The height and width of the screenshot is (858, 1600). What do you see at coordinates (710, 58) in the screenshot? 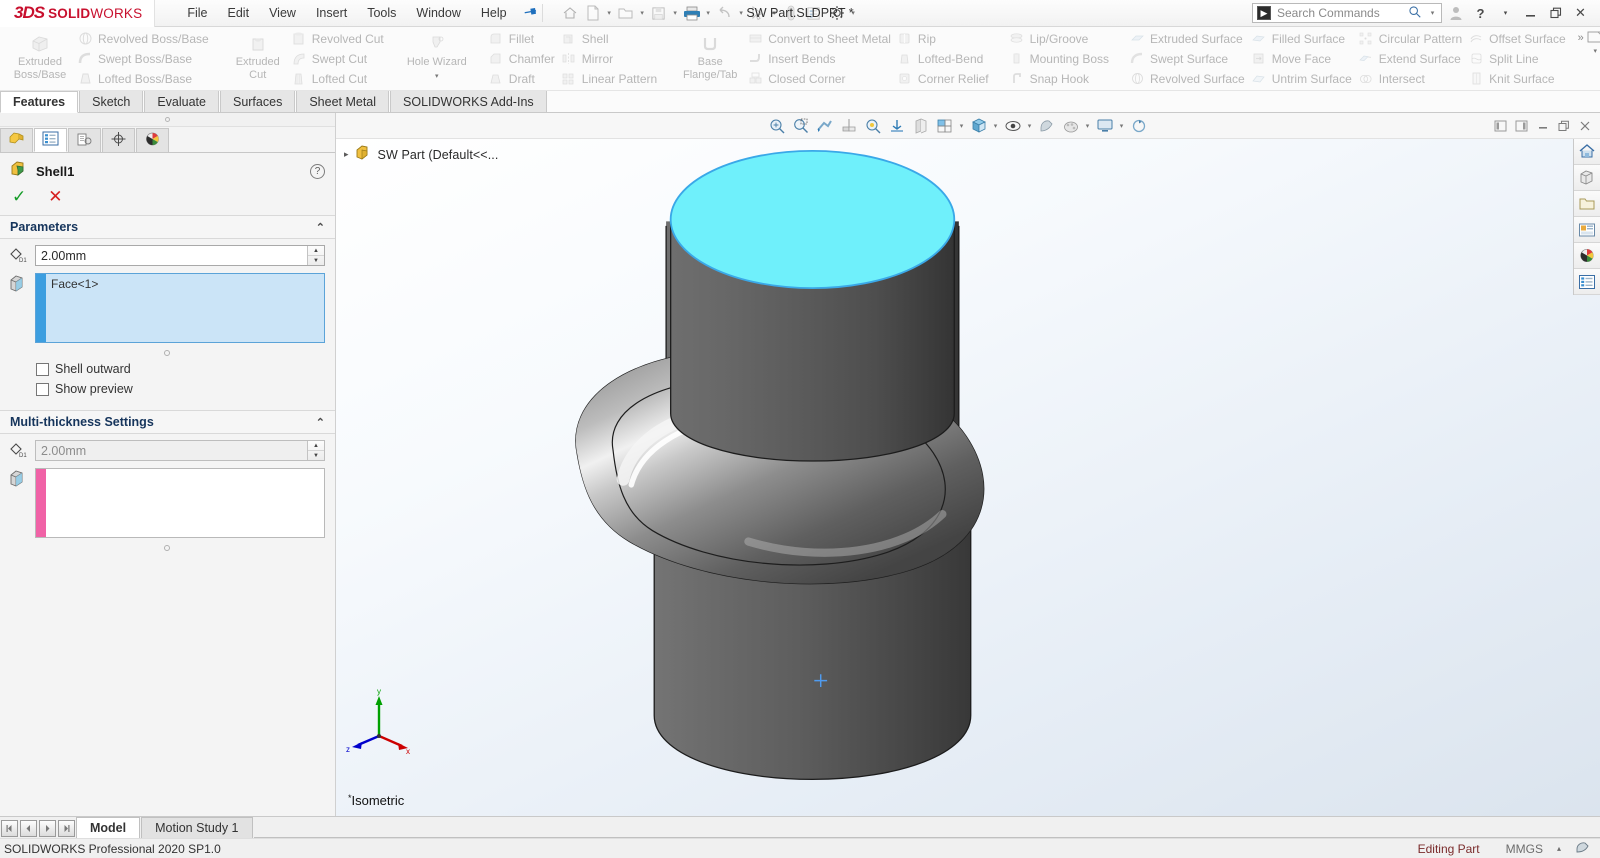
I see `base-flange-tab-button: Base Flange/Tab` at bounding box center [710, 58].